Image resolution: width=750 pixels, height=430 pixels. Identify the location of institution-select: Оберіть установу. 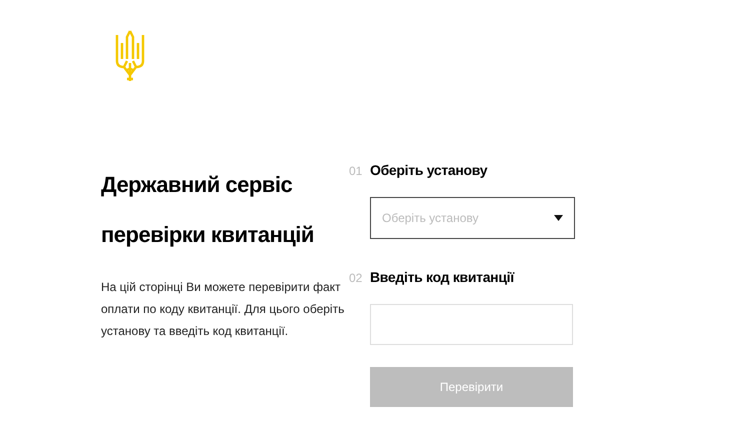
(472, 218).